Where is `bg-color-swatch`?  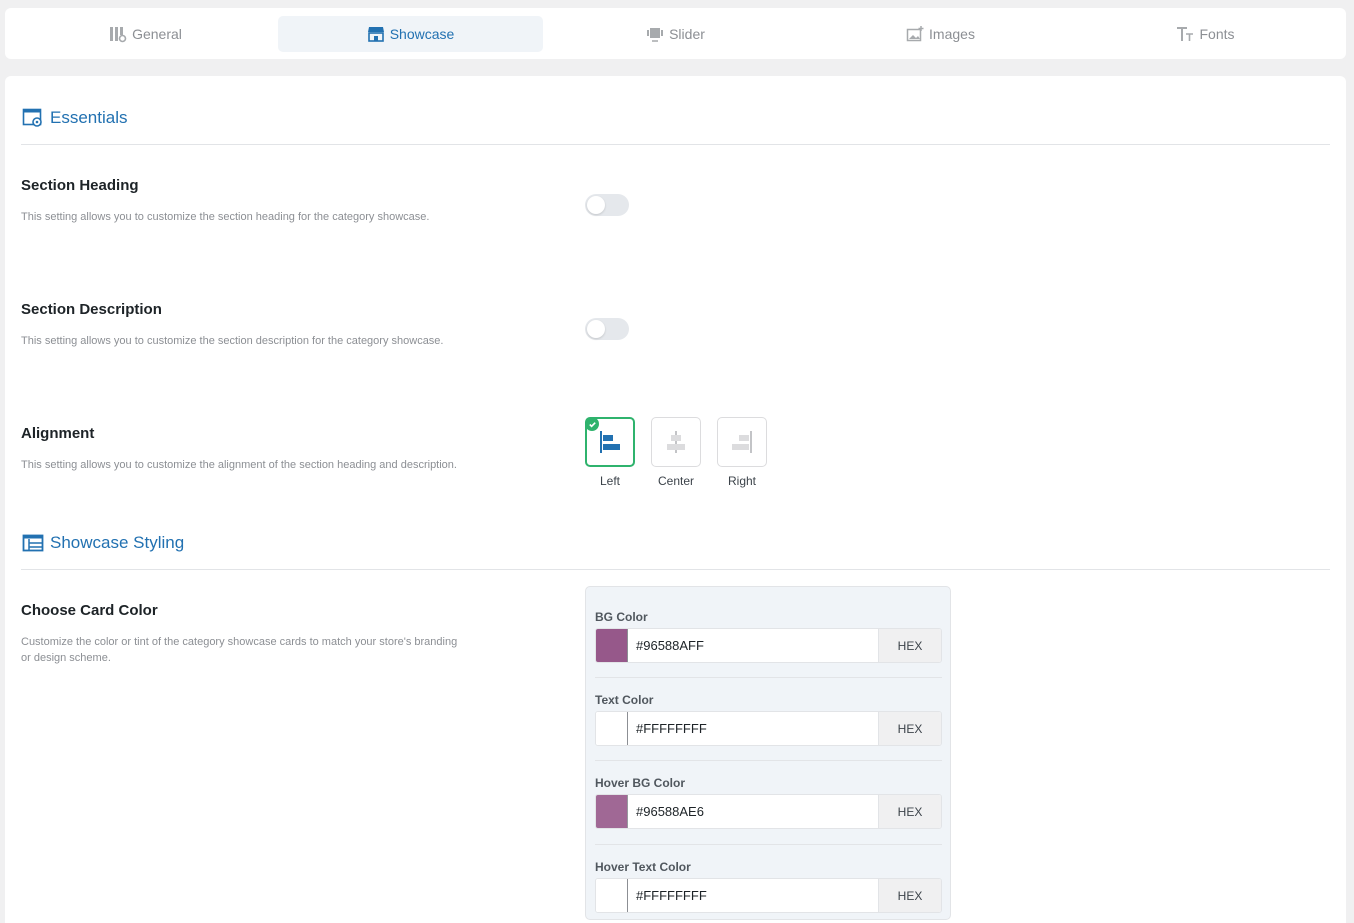 bg-color-swatch is located at coordinates (612, 645).